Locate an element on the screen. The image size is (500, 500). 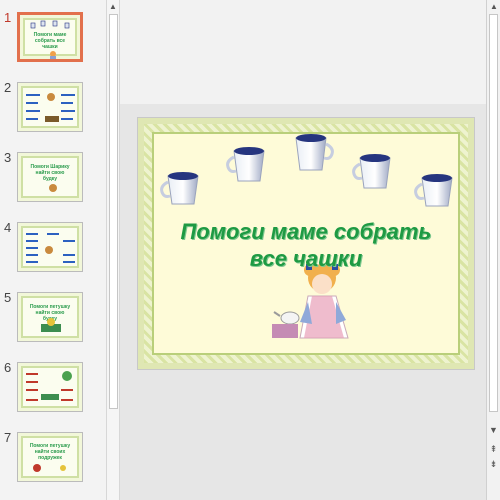
slide-title: Помоги маме собрать все чашки is located at coordinates (306, 245).